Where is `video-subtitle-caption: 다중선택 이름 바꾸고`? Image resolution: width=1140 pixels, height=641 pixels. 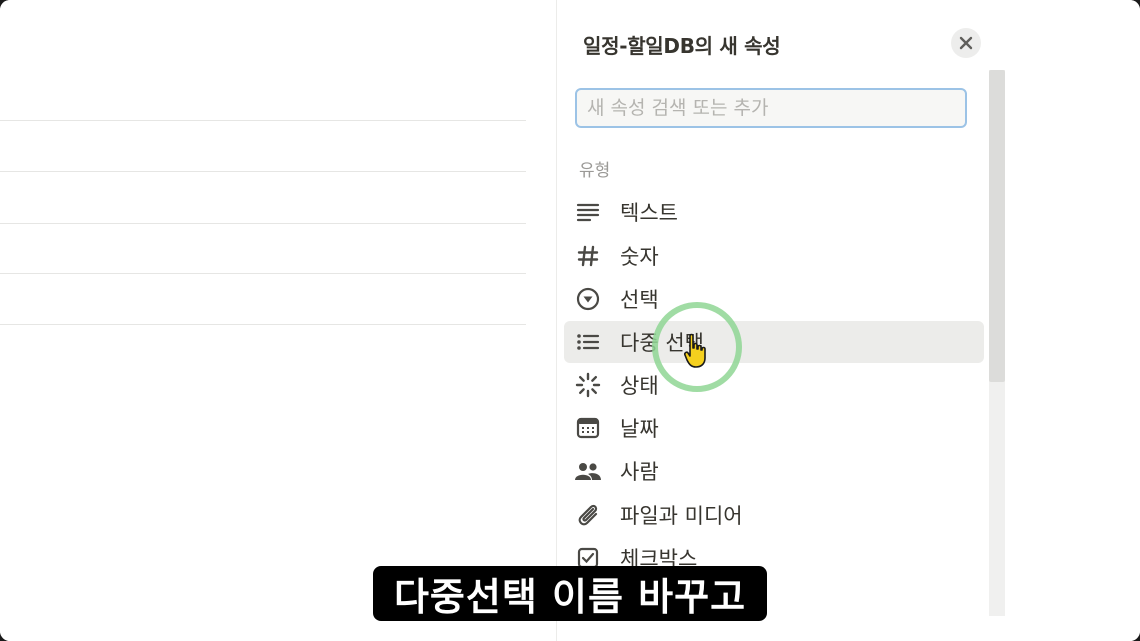
video-subtitle-caption: 다중선택 이름 바꾸고 is located at coordinates (570, 593).